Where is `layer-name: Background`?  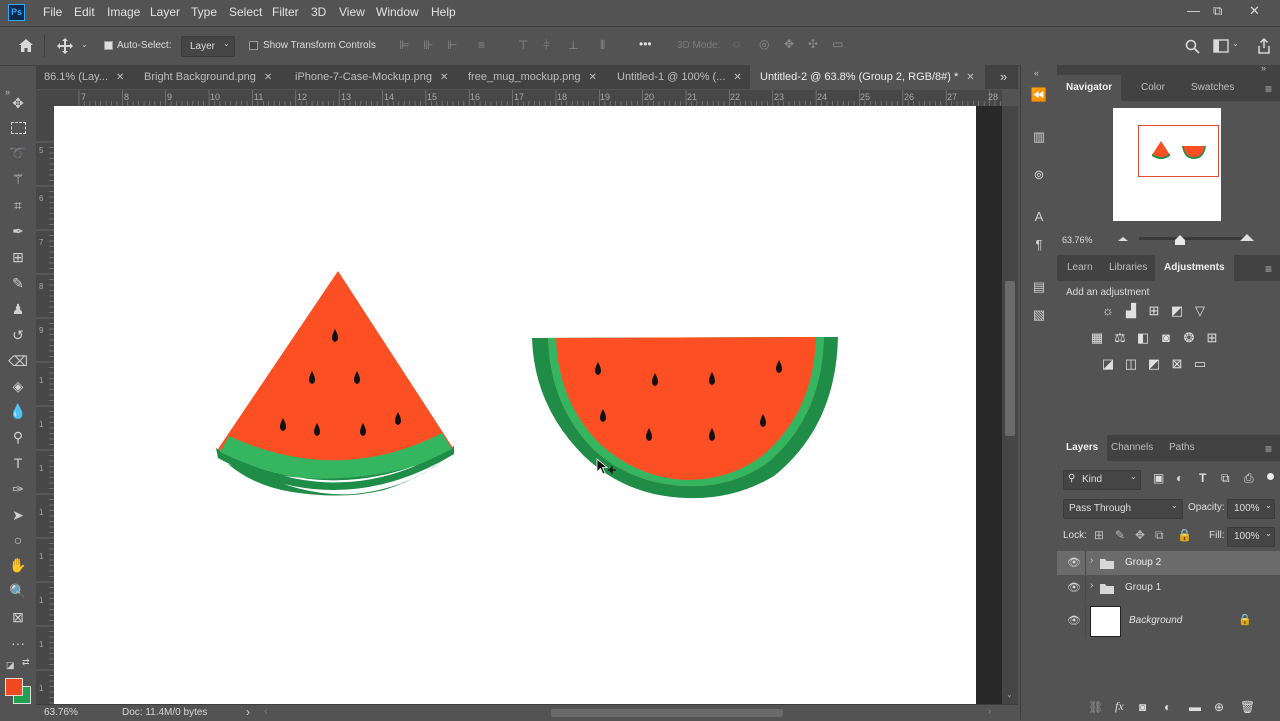
layer-name: Background is located at coordinates (1155, 620).